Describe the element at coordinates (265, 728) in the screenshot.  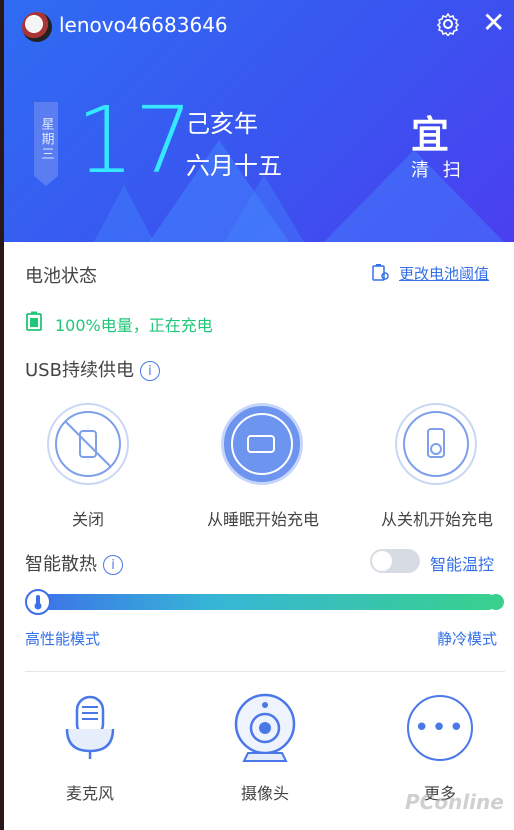
I see `camera-icon` at that location.